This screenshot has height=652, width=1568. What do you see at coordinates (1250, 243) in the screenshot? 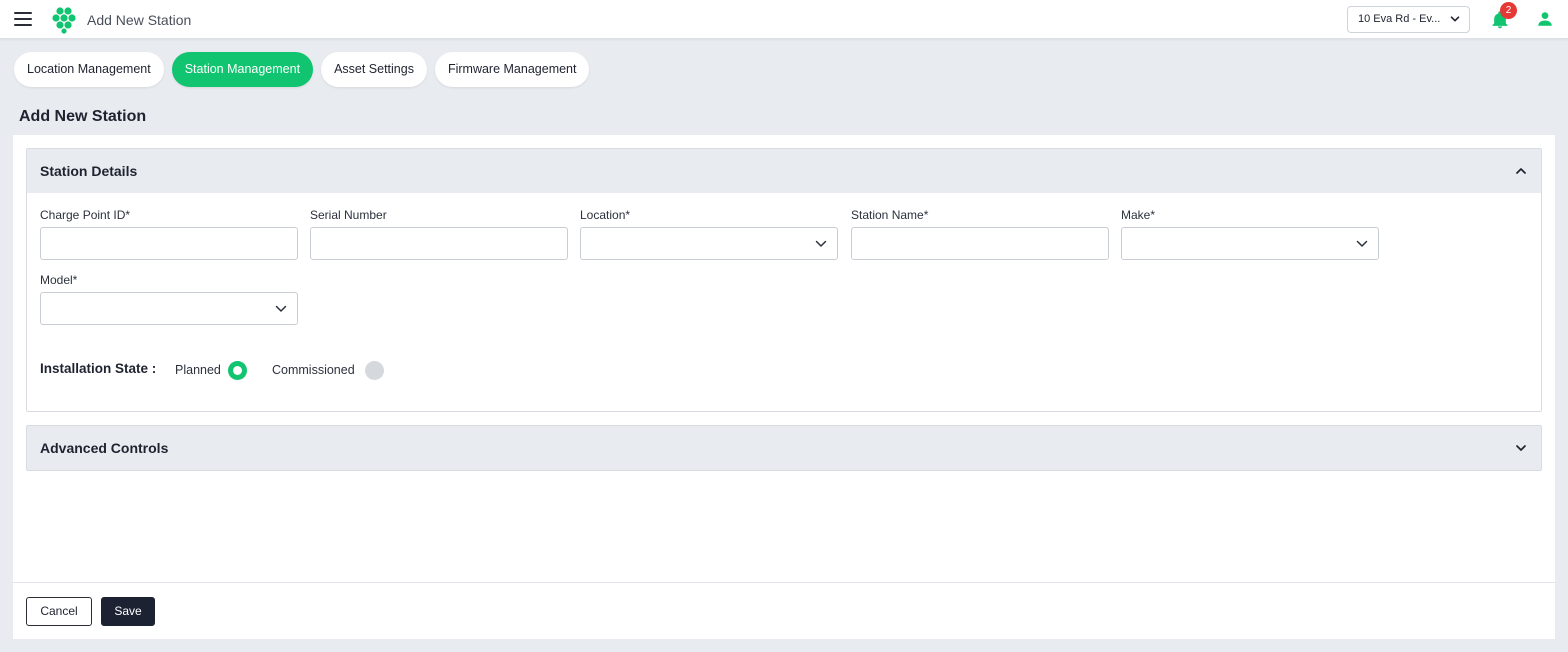
I see `make-select` at bounding box center [1250, 243].